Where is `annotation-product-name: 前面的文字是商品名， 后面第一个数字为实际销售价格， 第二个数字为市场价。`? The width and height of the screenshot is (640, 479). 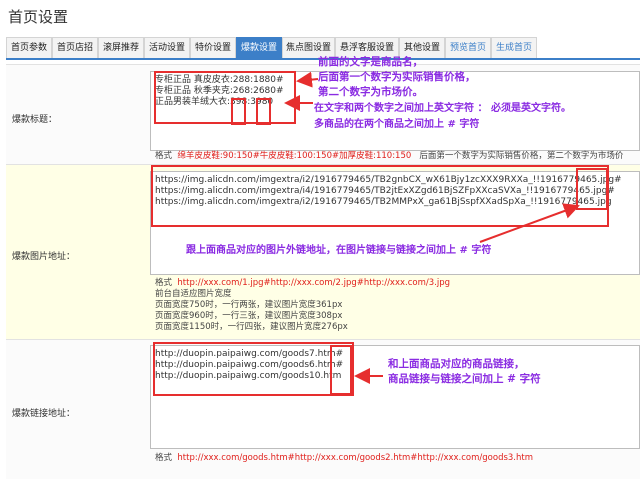
annotation-product-name: 前面的文字是商品名， 后面第一个数字为实际销售价格， 第二个数字为市场价。 is located at coordinates (397, 77).